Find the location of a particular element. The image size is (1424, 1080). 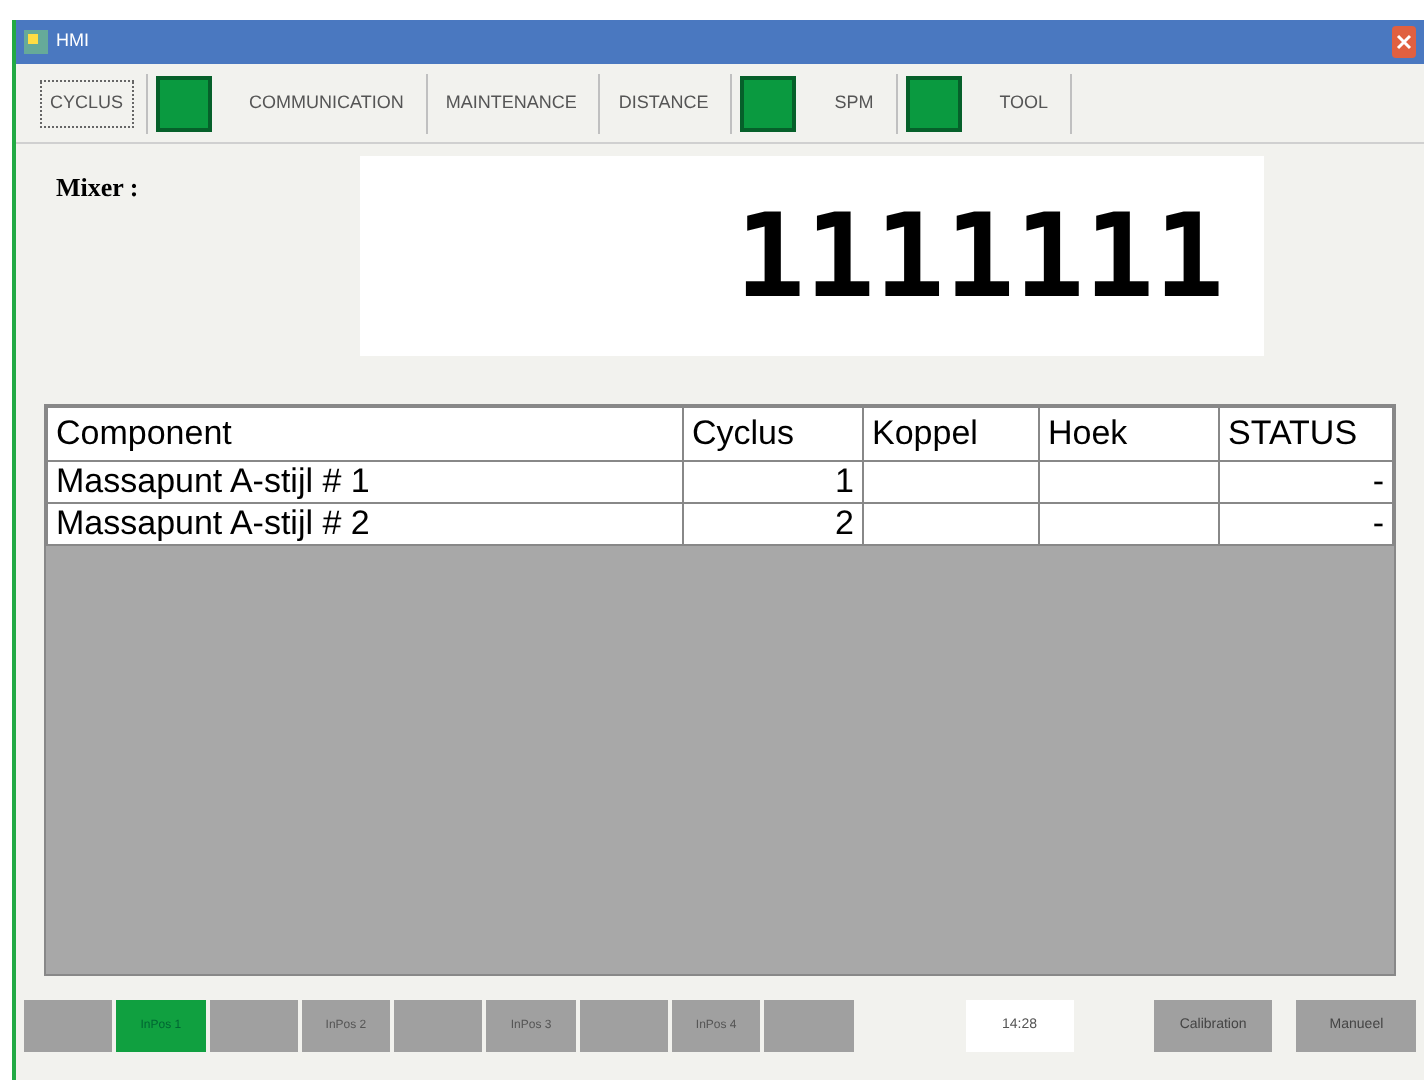

table-cell: Massapunt A-stijl # 2 is located at coordinates (365, 523).